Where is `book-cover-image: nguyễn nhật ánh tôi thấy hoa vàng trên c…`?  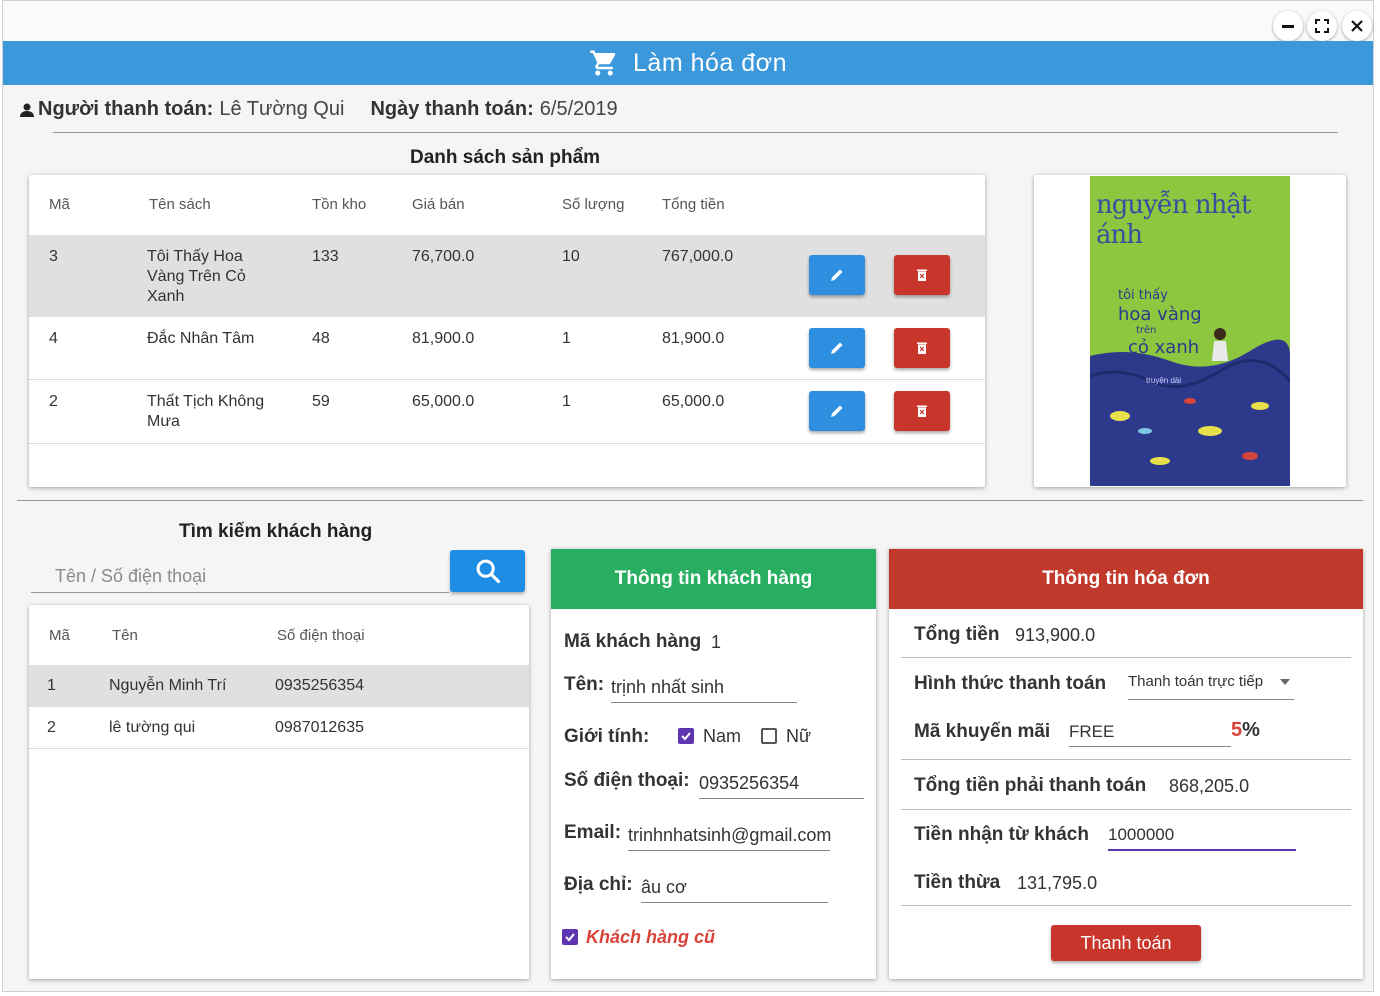 book-cover-image: nguyễn nhật ánh tôi thấy hoa vàng trên c… is located at coordinates (1190, 331).